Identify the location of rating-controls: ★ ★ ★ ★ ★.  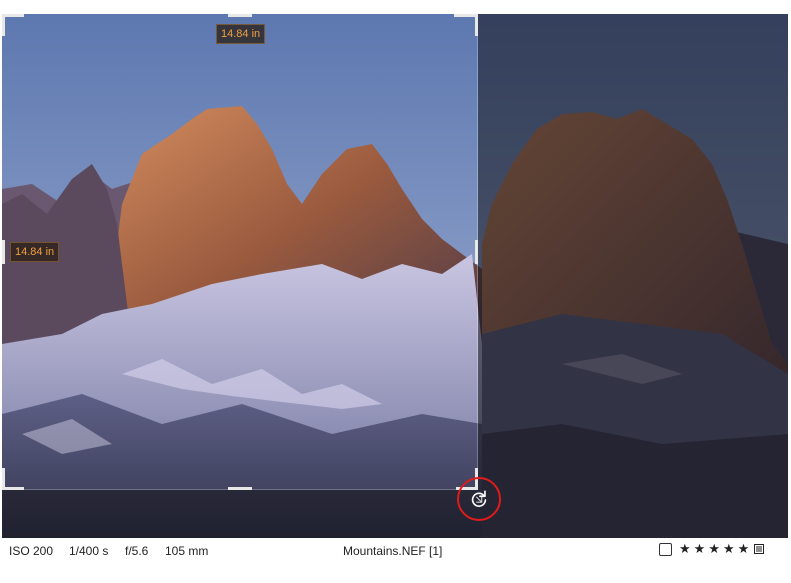
(712, 549).